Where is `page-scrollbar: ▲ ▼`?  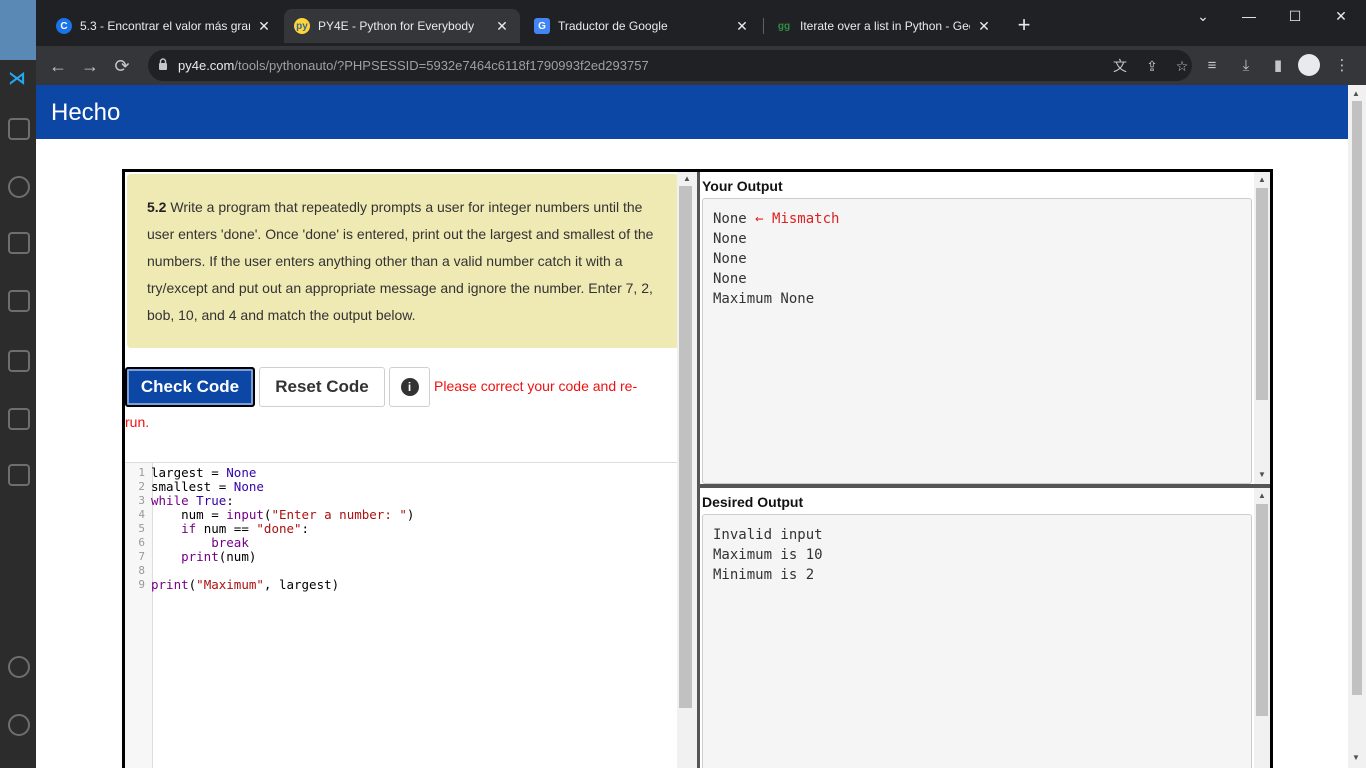 page-scrollbar: ▲ ▼ is located at coordinates (1357, 426).